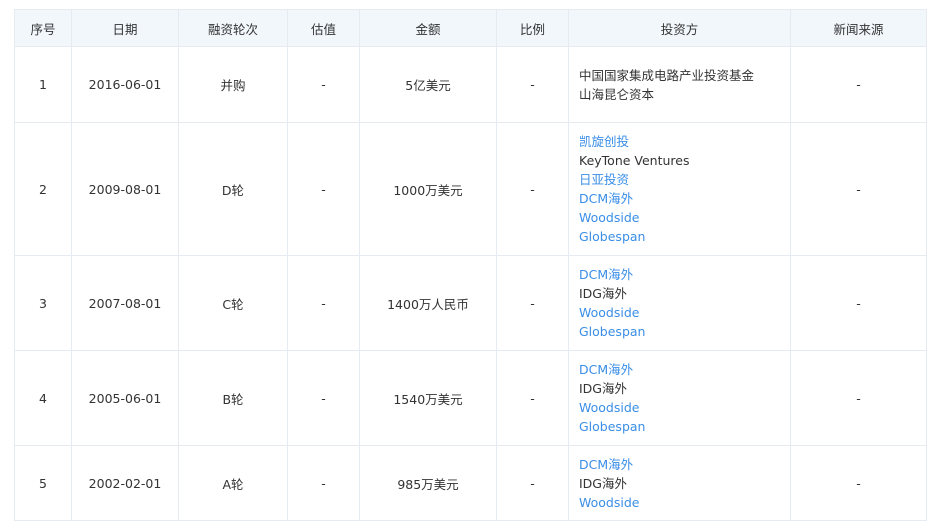 The height and width of the screenshot is (532, 942). Describe the element at coordinates (125, 189) in the screenshot. I see `cell-date: 2009-08-01` at that location.